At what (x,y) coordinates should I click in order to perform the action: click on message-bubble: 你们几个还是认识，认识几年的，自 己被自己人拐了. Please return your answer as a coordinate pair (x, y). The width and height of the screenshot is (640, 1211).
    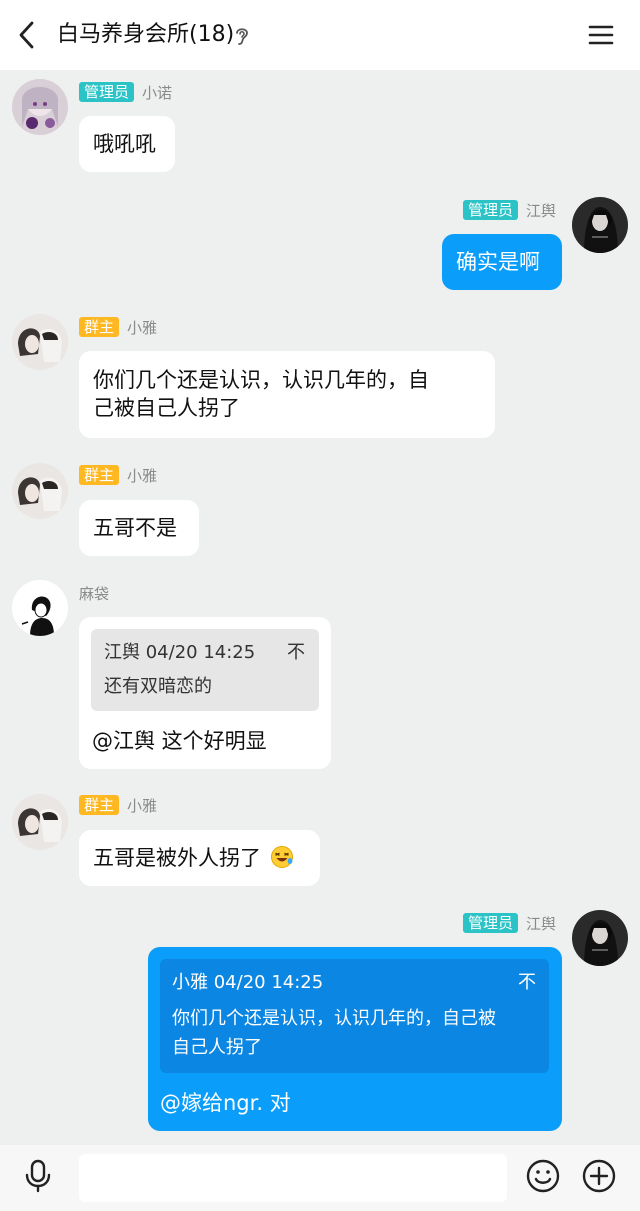
    Looking at the image, I should click on (287, 394).